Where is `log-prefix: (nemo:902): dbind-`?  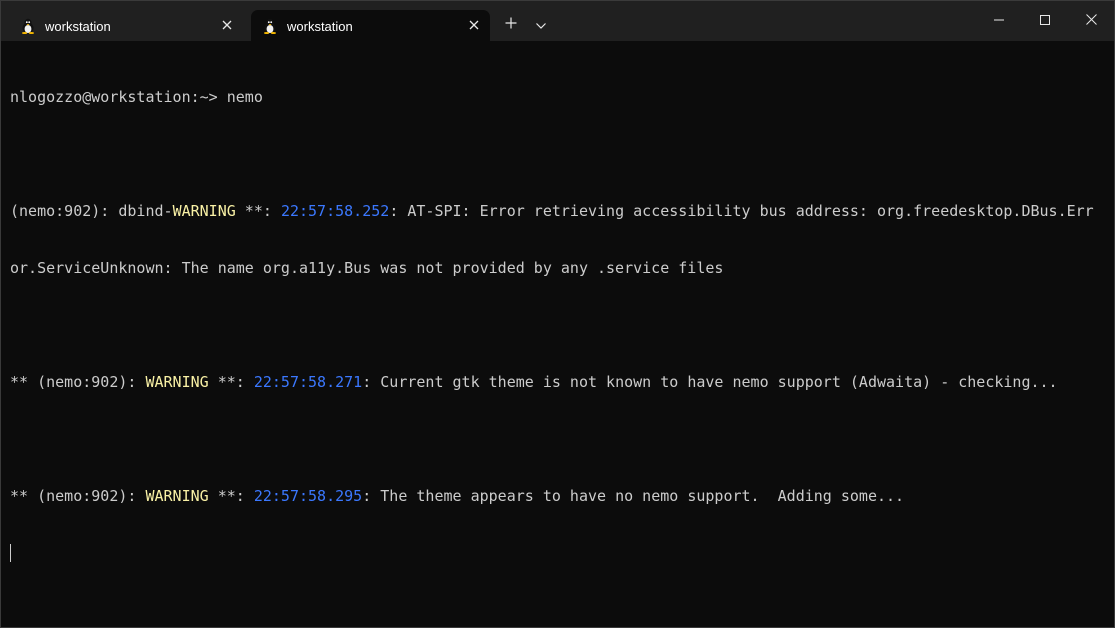 log-prefix: (nemo:902): dbind- is located at coordinates (91, 211).